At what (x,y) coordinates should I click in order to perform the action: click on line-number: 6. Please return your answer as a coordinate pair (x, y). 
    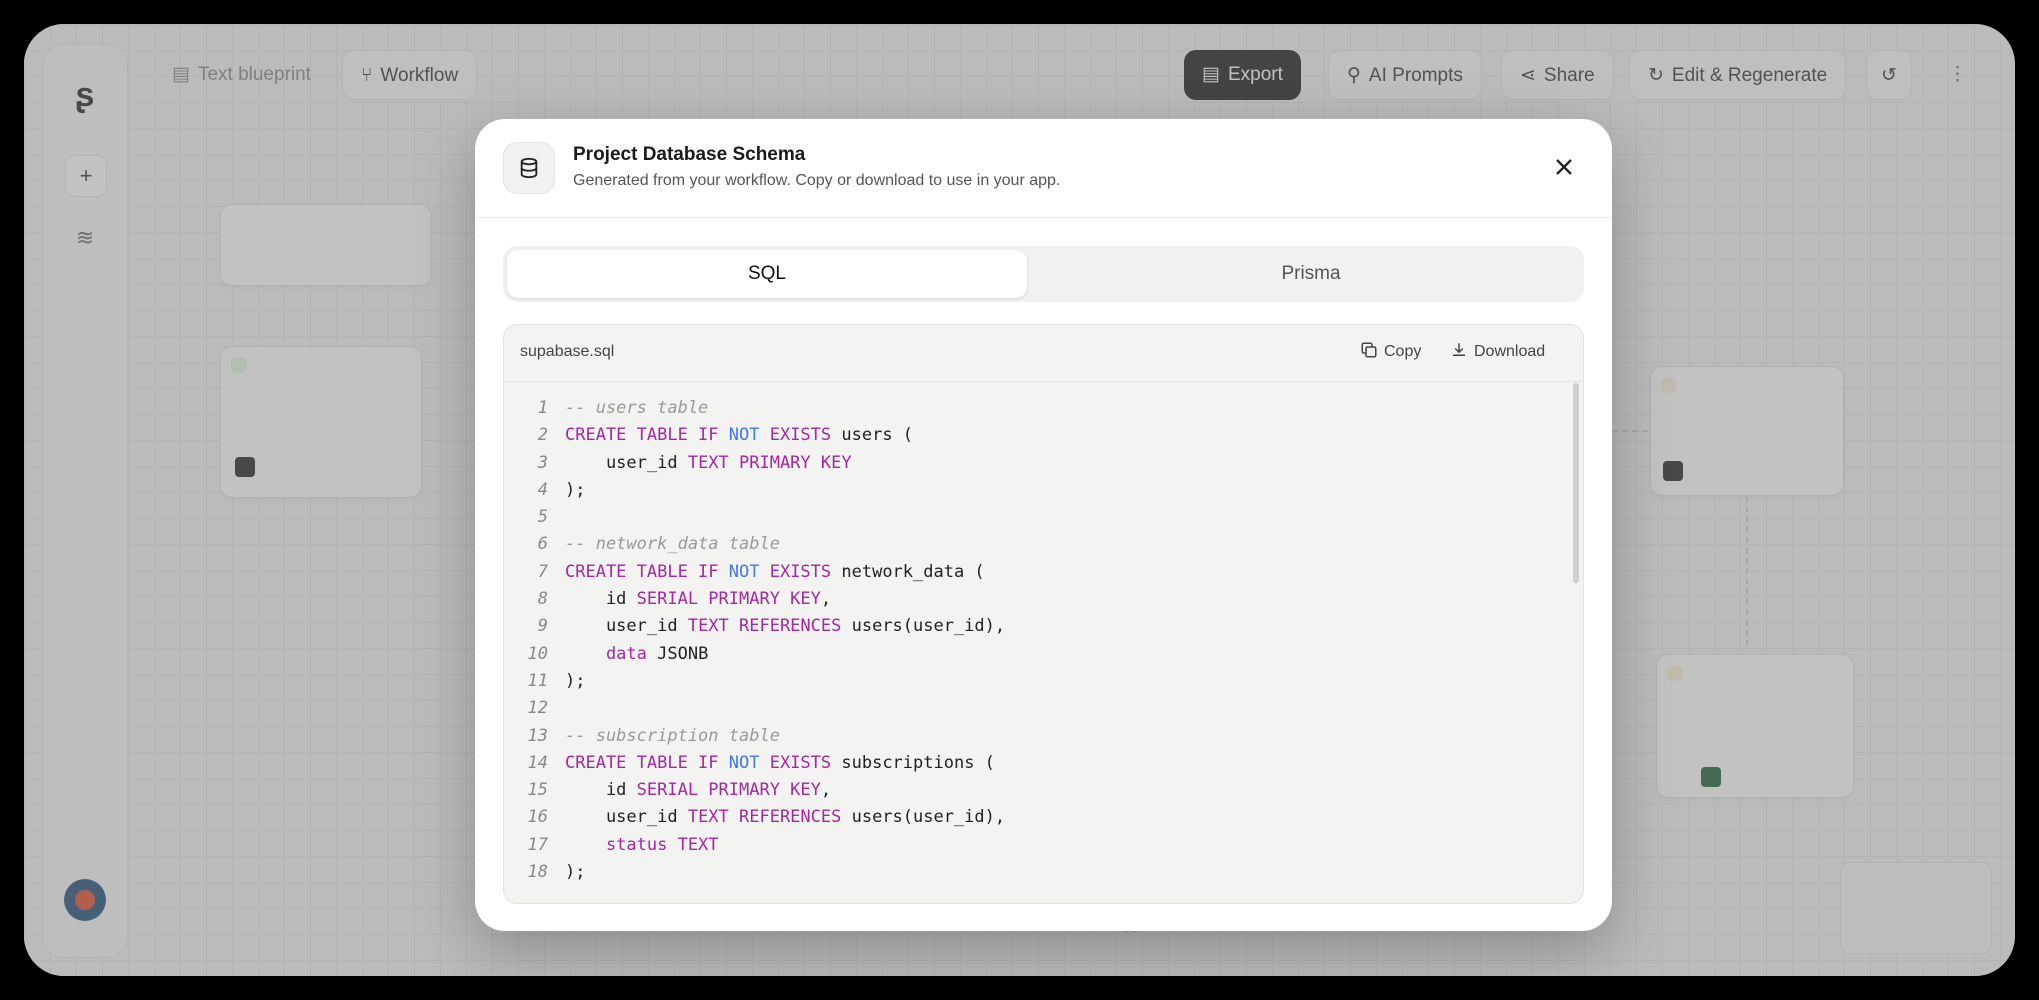
    Looking at the image, I should click on (542, 544).